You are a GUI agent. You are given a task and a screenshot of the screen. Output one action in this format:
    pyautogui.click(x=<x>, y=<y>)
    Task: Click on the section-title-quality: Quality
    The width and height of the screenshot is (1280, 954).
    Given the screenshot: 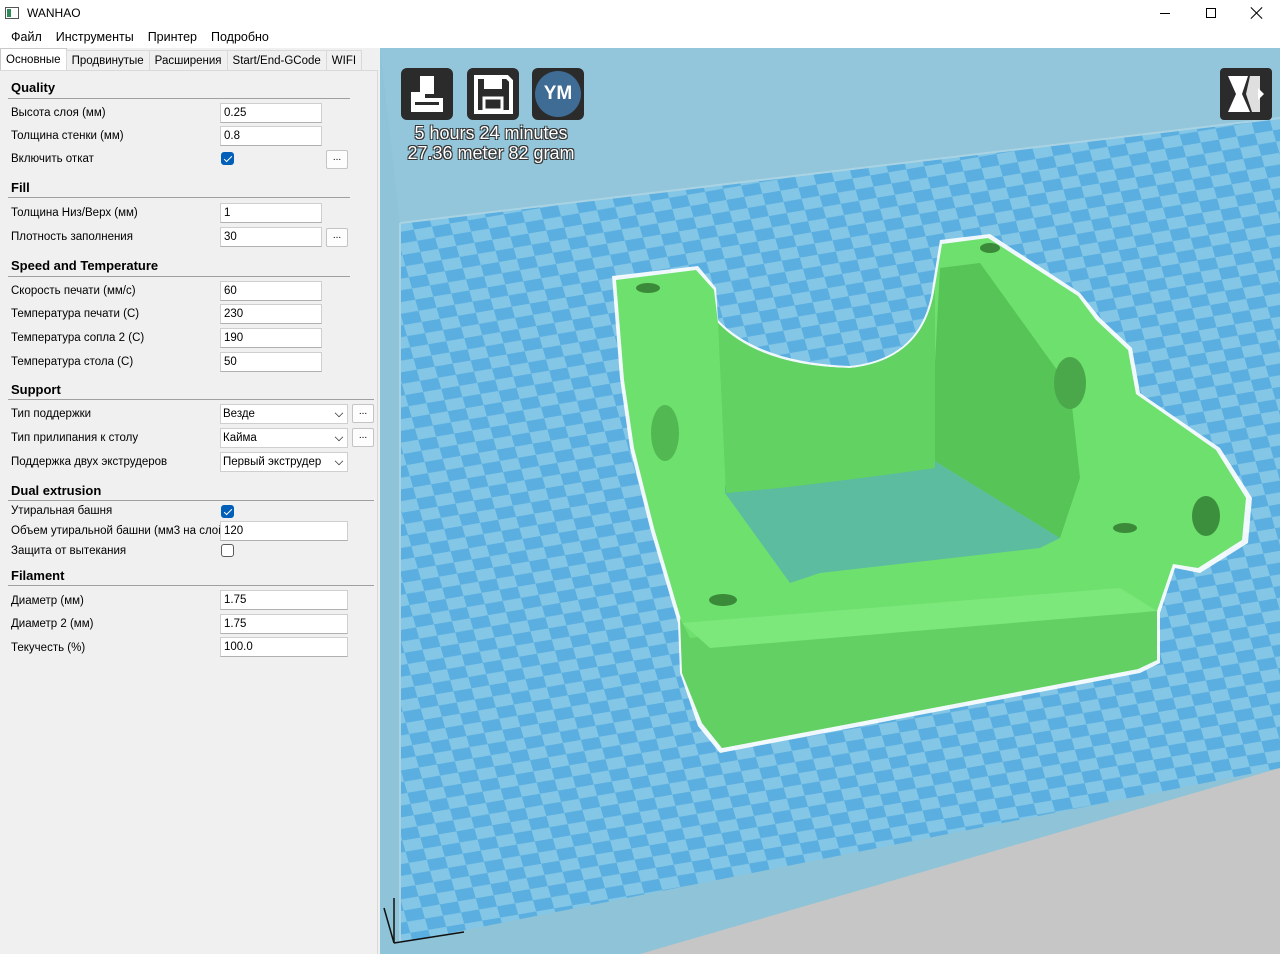 What is the action you would take?
    pyautogui.click(x=33, y=87)
    